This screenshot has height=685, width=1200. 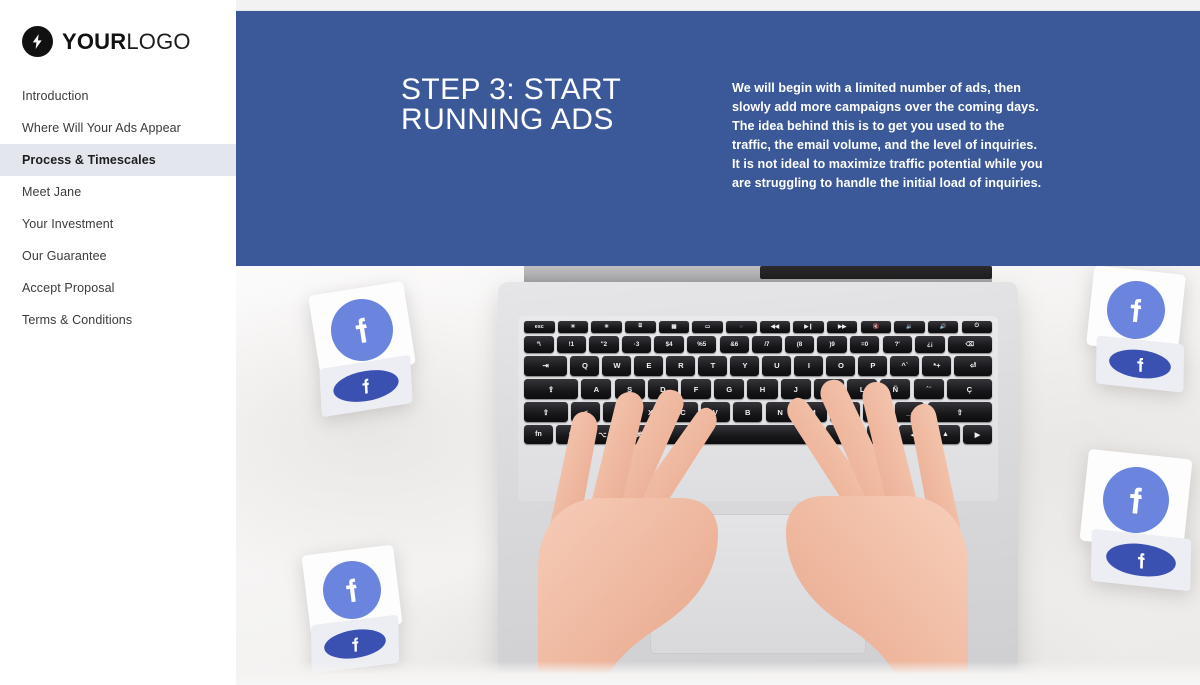 I want to click on brand-logo: YOURLOGO, so click(x=106, y=41).